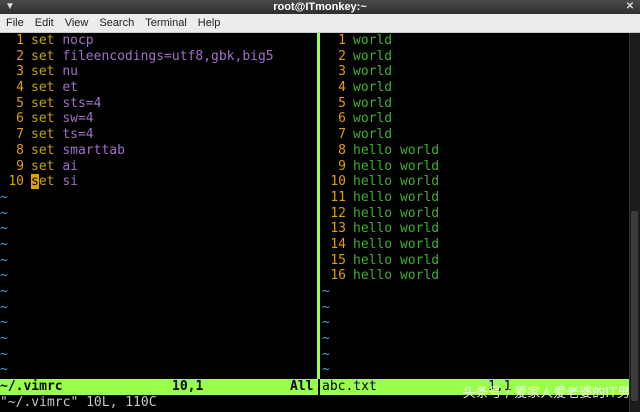  I want to click on option-value: sts=4, so click(82, 103).